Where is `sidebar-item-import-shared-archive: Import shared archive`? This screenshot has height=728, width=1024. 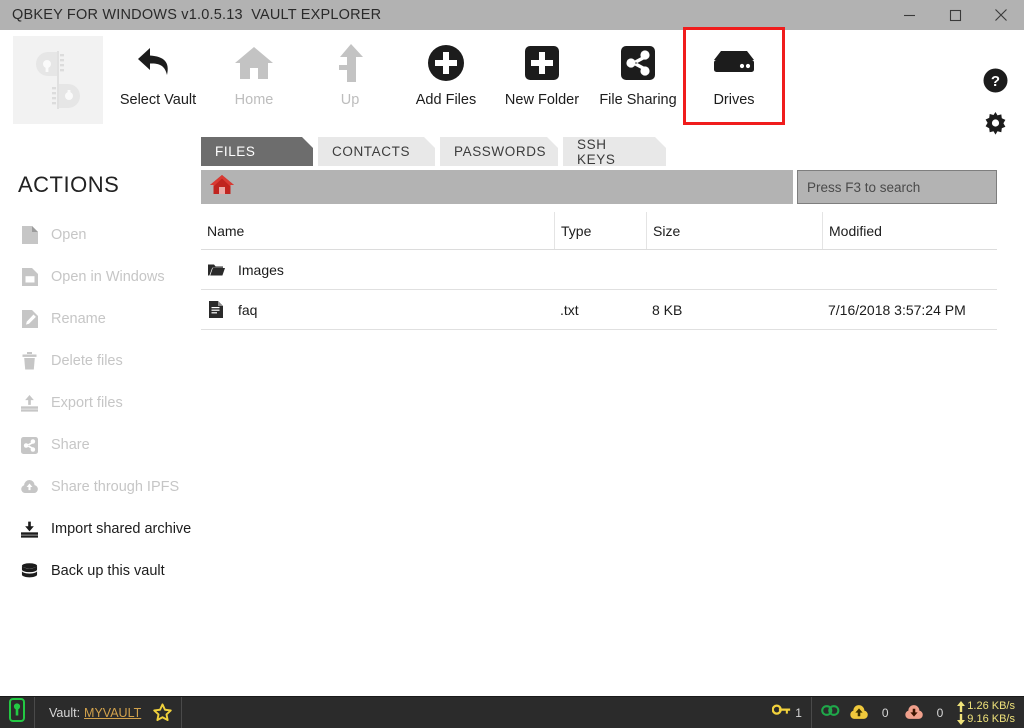 sidebar-item-import-shared-archive: Import shared archive is located at coordinates (100, 529).